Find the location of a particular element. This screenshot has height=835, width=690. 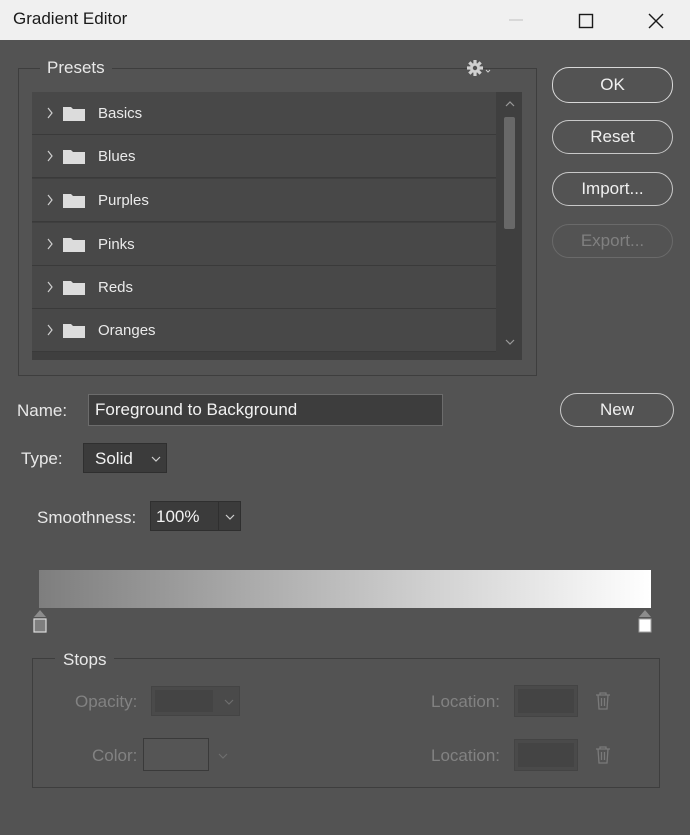

color-location-field is located at coordinates (546, 755).